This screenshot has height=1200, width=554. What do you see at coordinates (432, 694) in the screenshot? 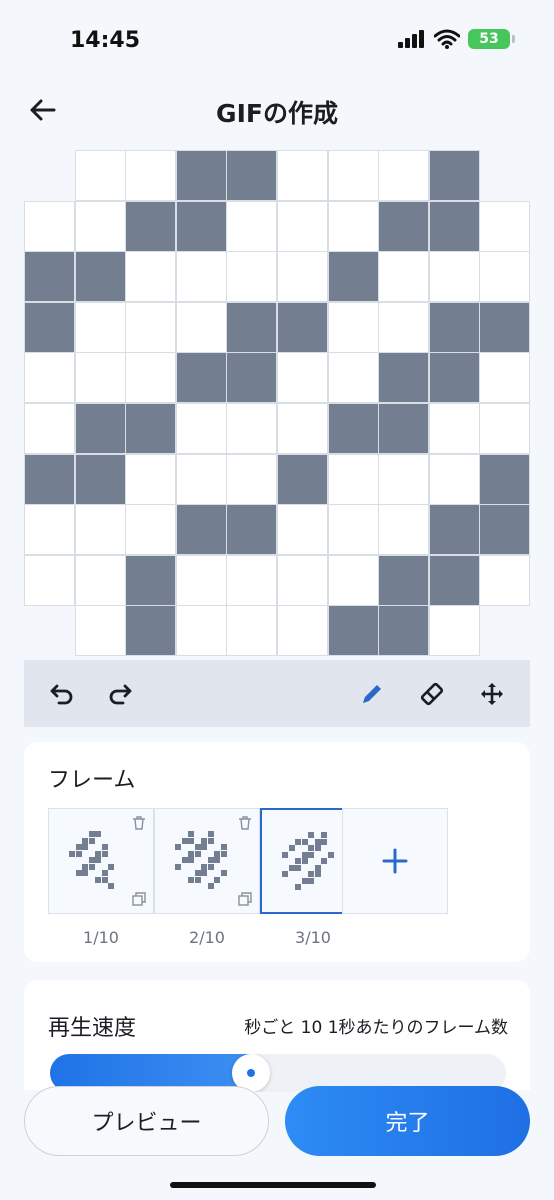
I see `eraser-tool` at bounding box center [432, 694].